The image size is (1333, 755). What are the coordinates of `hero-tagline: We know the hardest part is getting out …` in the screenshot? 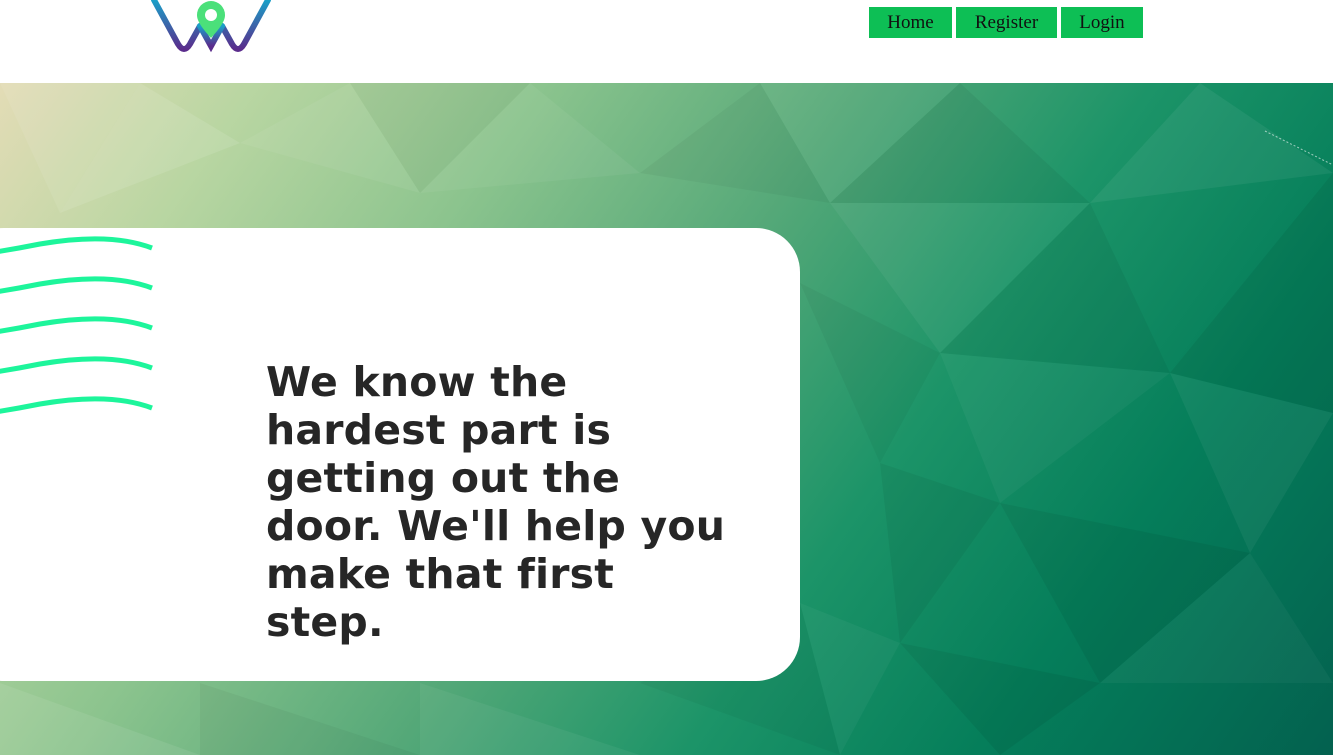 It's located at (496, 502).